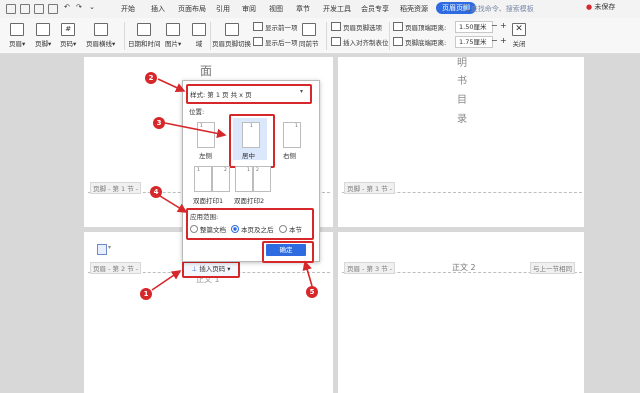 This screenshot has width=640, height=393. Describe the element at coordinates (159, 123) in the screenshot. I see `annotation-marker: 3` at that location.